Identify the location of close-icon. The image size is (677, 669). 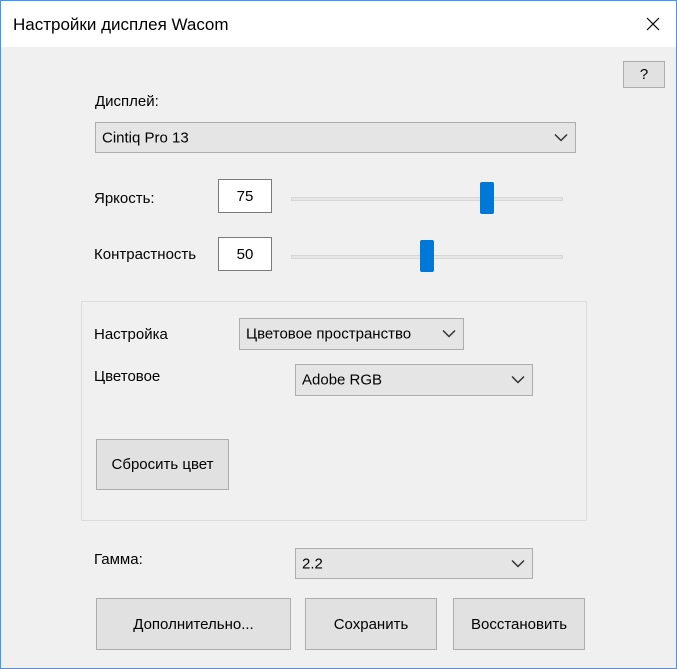
(653, 24).